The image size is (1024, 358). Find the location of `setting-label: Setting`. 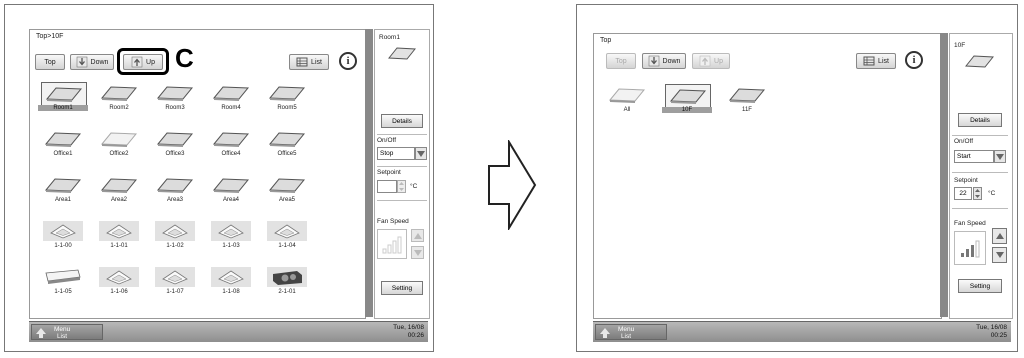

setting-label: Setting is located at coordinates (402, 288).